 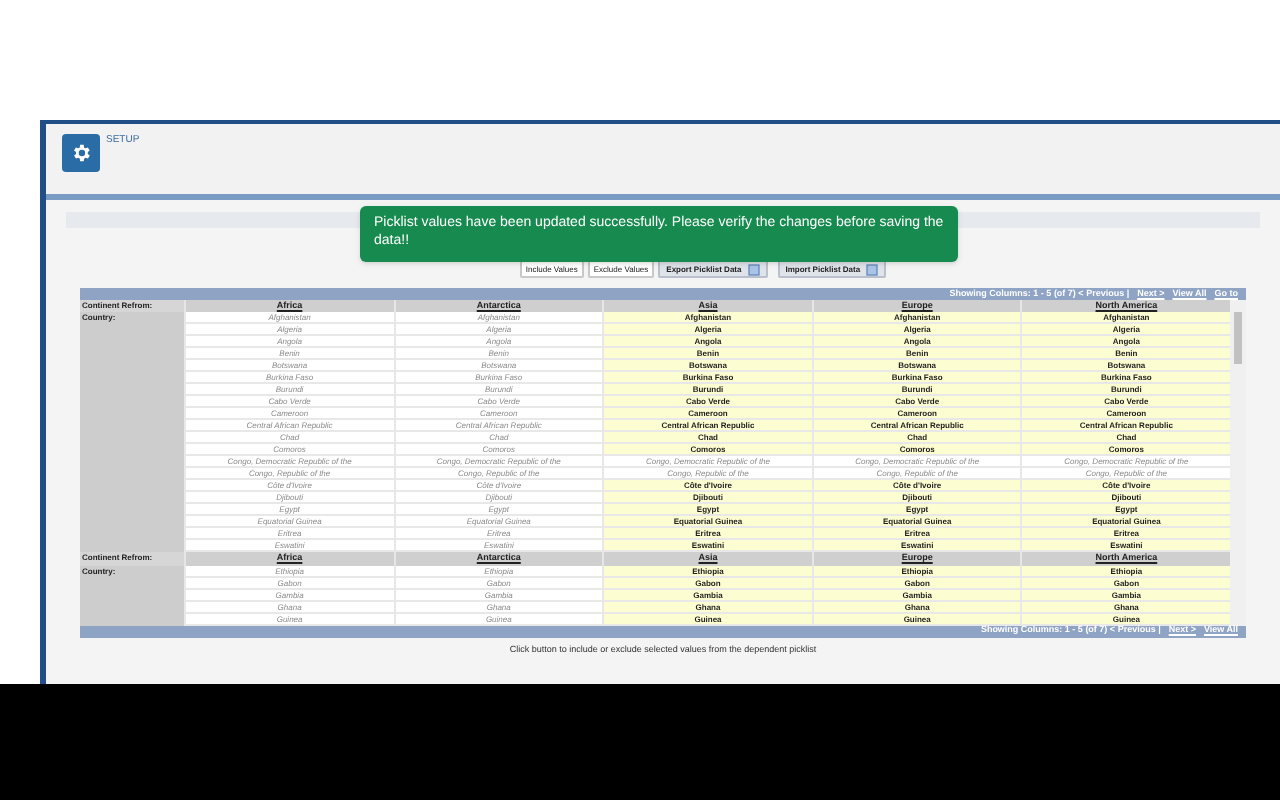 What do you see at coordinates (1238, 463) in the screenshot?
I see `scrollbar` at bounding box center [1238, 463].